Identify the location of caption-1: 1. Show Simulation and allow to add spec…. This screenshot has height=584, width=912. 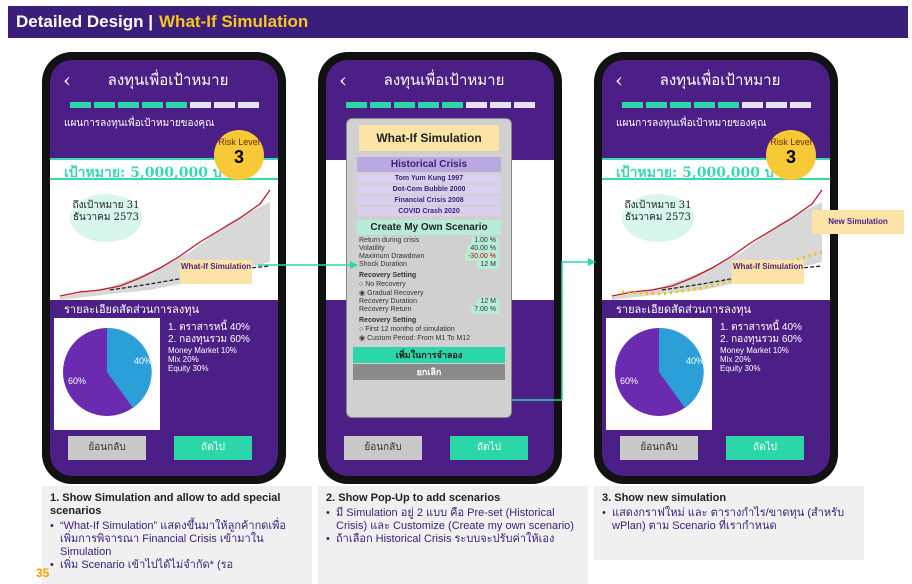
(177, 535).